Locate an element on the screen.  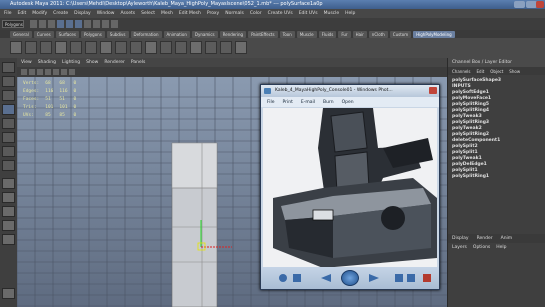
snap-point-icon is located at coordinates (105, 24).